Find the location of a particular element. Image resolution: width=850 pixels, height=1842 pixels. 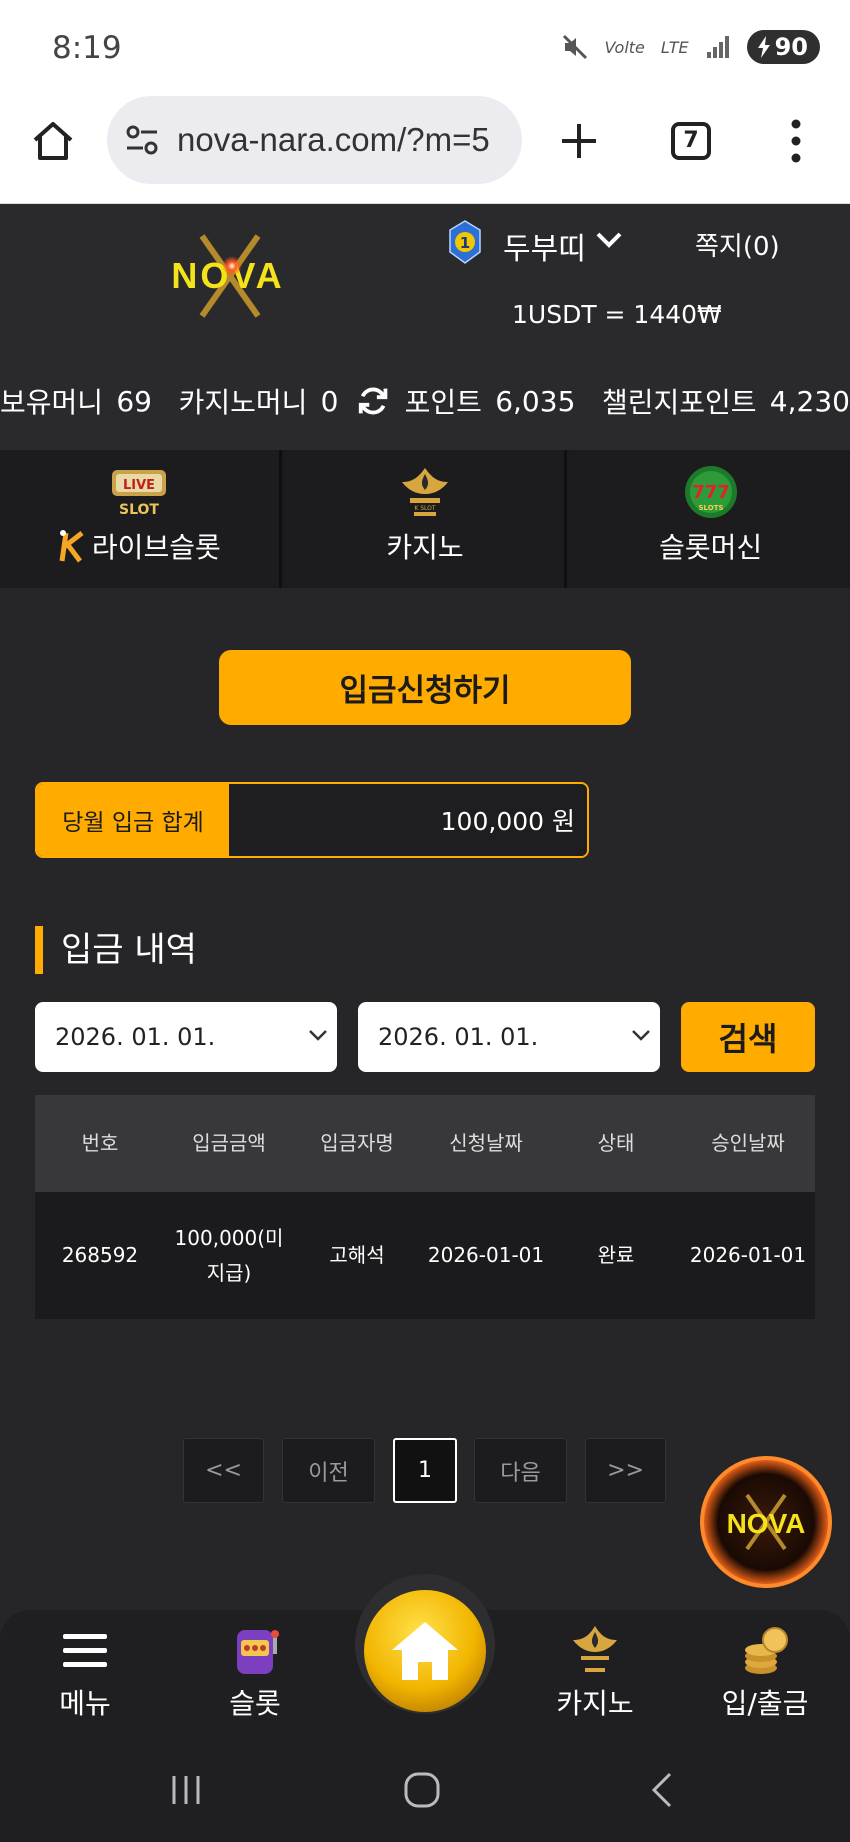

balance-row: 보유머니 69 카지노머니 0 포인트 6,035 챌린지포인트 4,230 is located at coordinates (425, 401).